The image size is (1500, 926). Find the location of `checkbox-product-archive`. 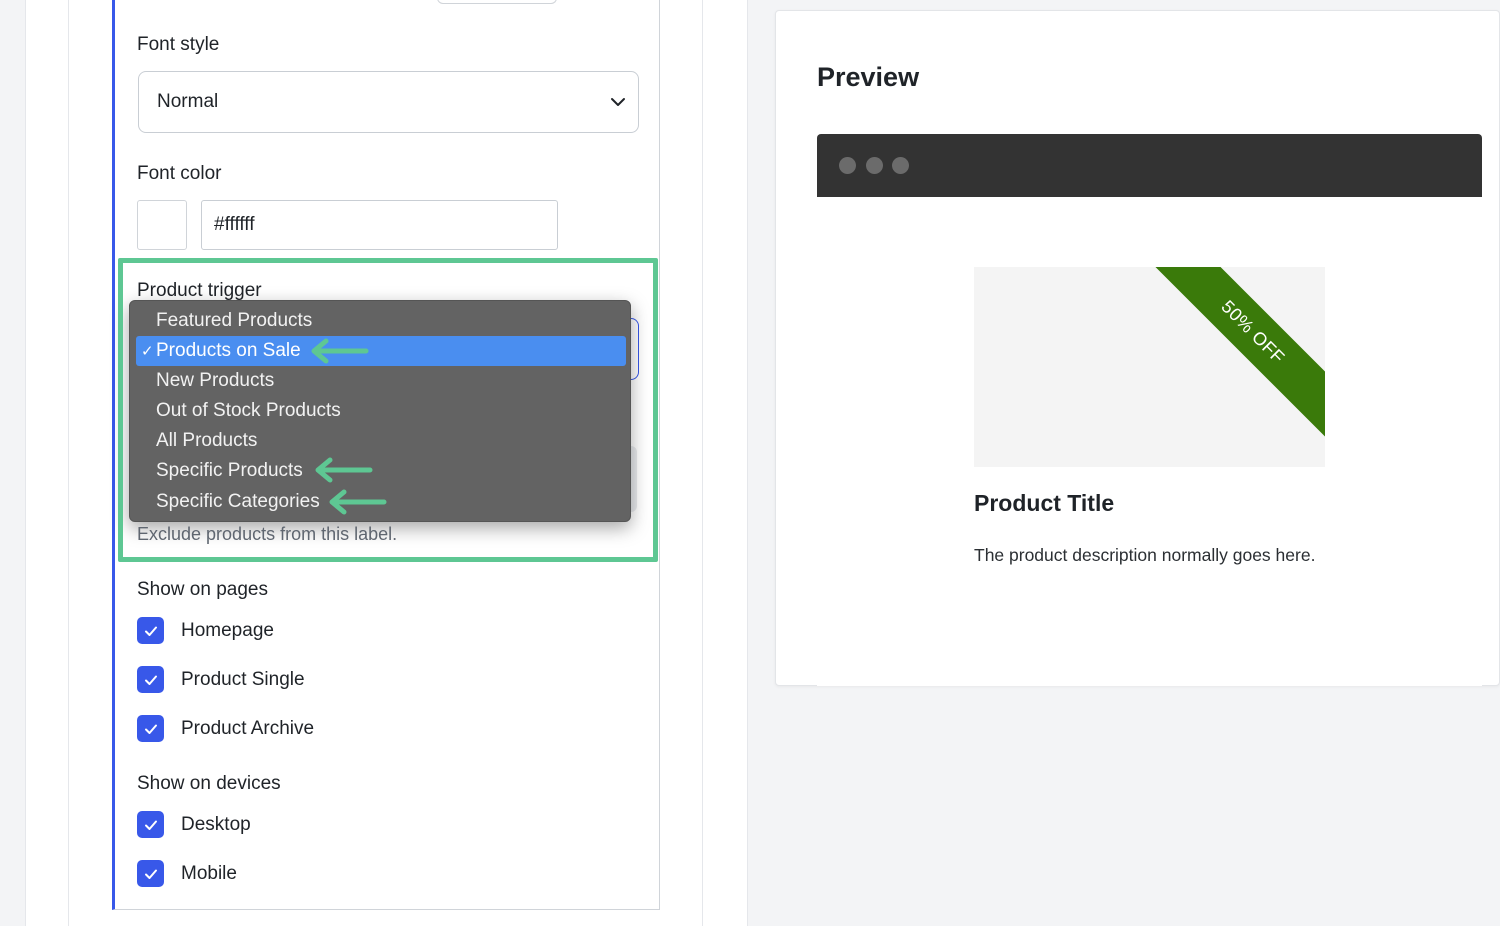

checkbox-product-archive is located at coordinates (150, 728).